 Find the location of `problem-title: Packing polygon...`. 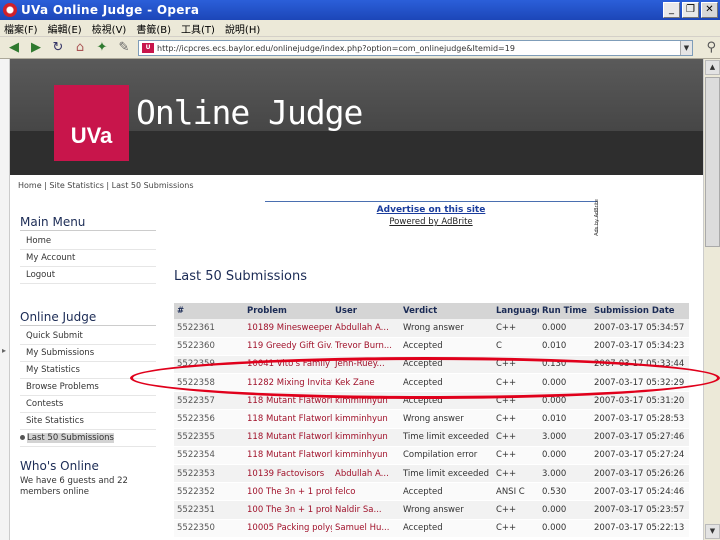

problem-title: Packing polygon... is located at coordinates (304, 528).